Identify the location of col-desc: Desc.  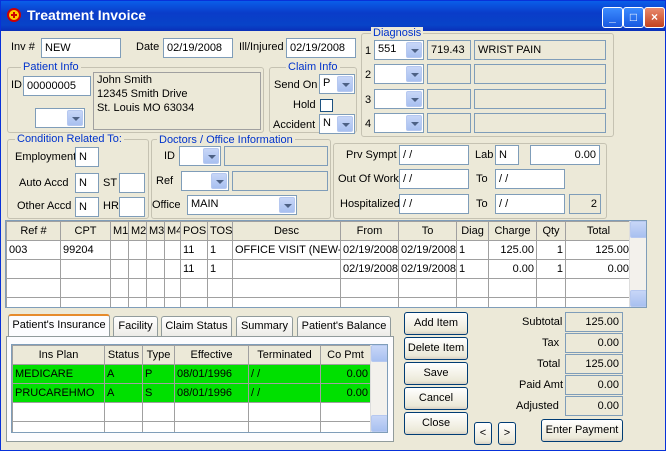
(286, 231).